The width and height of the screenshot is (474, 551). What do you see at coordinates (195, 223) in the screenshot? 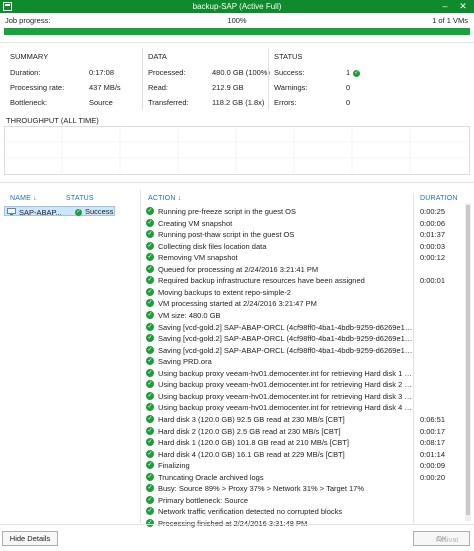
I see `action-text: Creating VM snapshot` at bounding box center [195, 223].